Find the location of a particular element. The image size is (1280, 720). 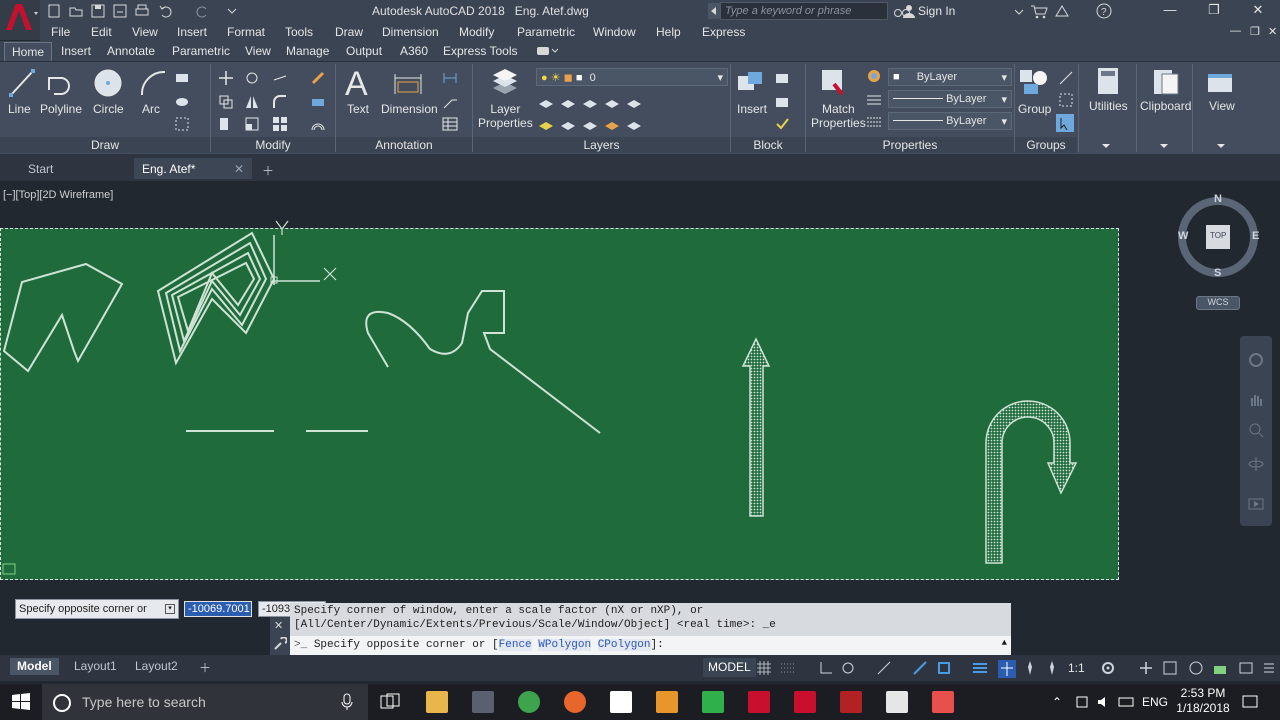

menu-tools: Tools is located at coordinates (299, 32).